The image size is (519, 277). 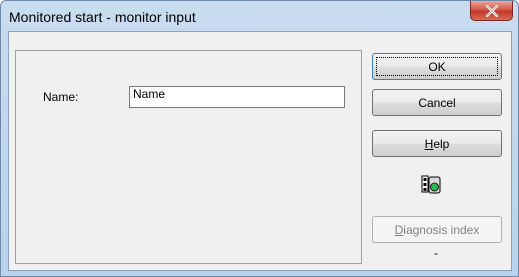 I want to click on close-icon, so click(x=491, y=10).